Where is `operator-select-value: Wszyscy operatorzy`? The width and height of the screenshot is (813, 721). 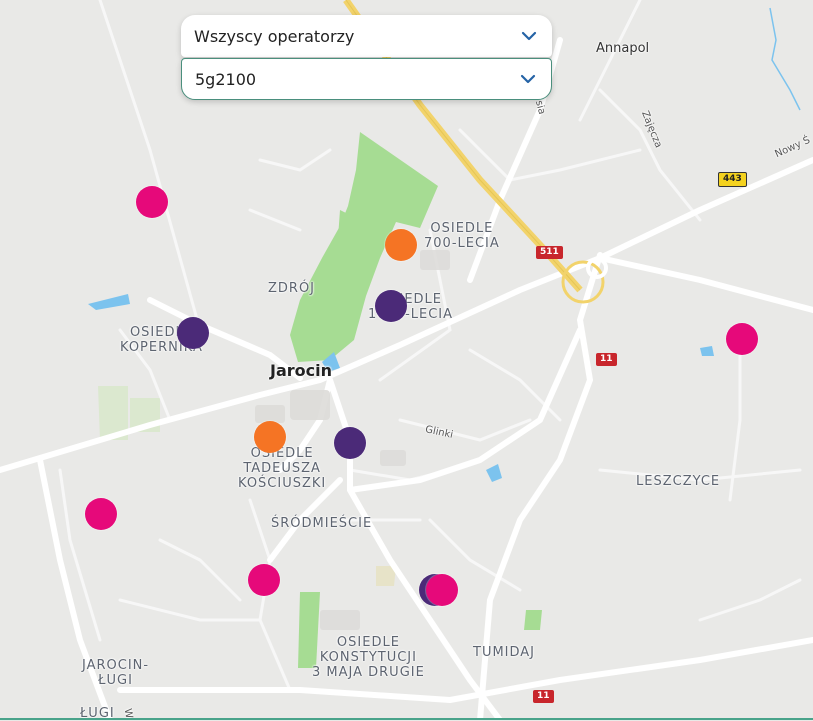 operator-select-value: Wszyscy operatorzy is located at coordinates (274, 36).